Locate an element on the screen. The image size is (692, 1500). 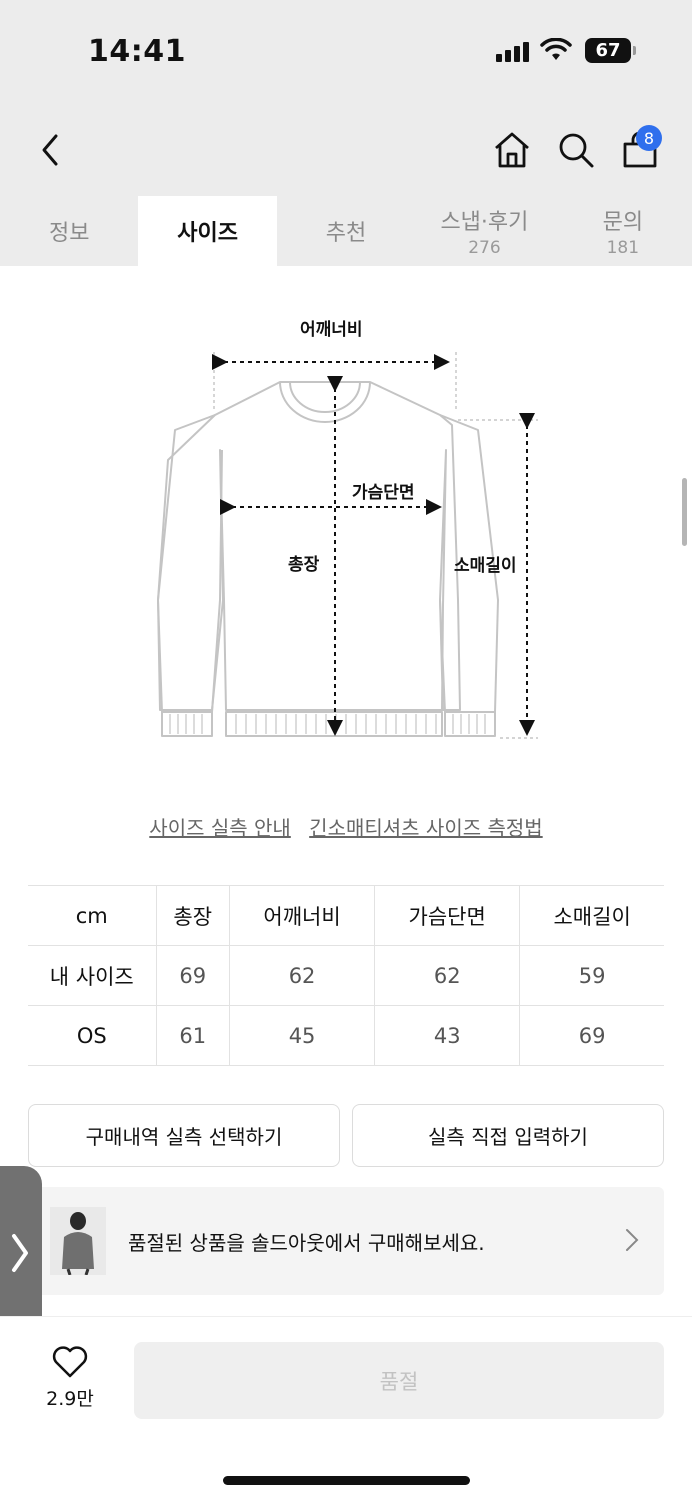
tab-recommend: 추천 is located at coordinates (346, 231).